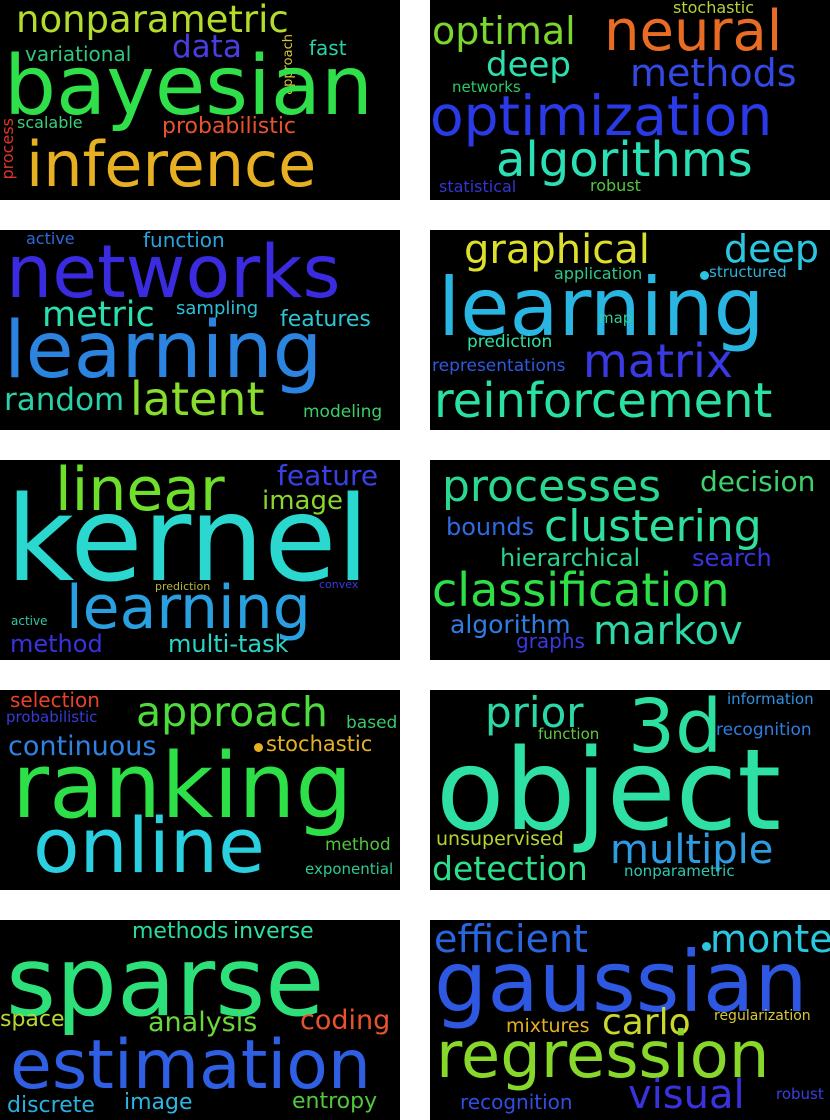 This screenshot has height=1120, width=830. Describe the element at coordinates (653, 526) in the screenshot. I see `word-clustering: clustering` at that location.